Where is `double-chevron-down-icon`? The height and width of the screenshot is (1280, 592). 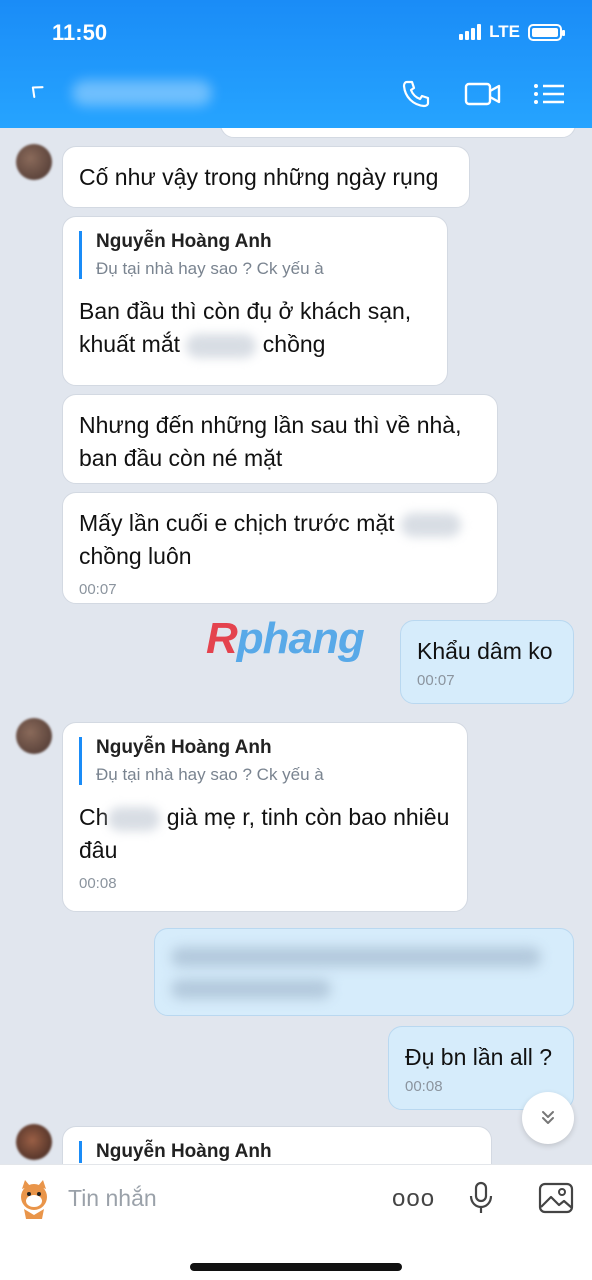 double-chevron-down-icon is located at coordinates (548, 1117).